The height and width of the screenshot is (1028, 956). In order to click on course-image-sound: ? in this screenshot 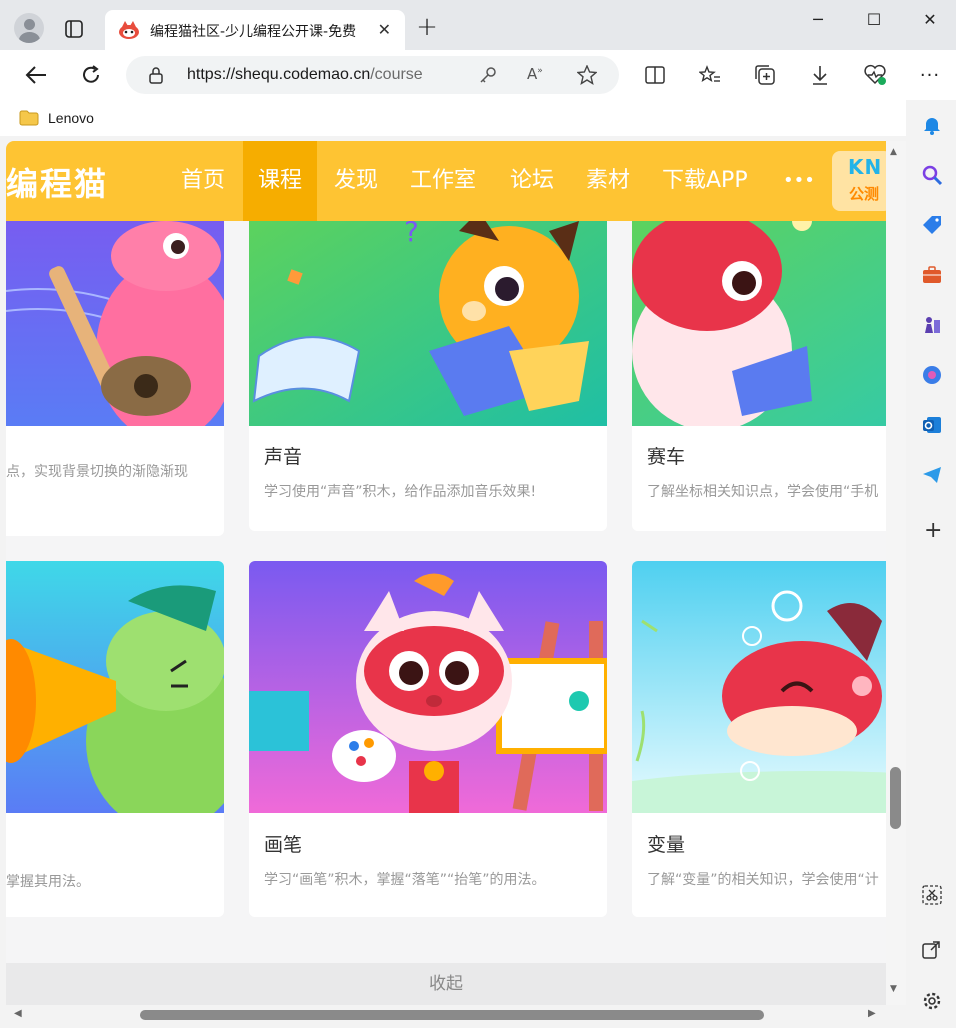, I will do `click(428, 313)`.